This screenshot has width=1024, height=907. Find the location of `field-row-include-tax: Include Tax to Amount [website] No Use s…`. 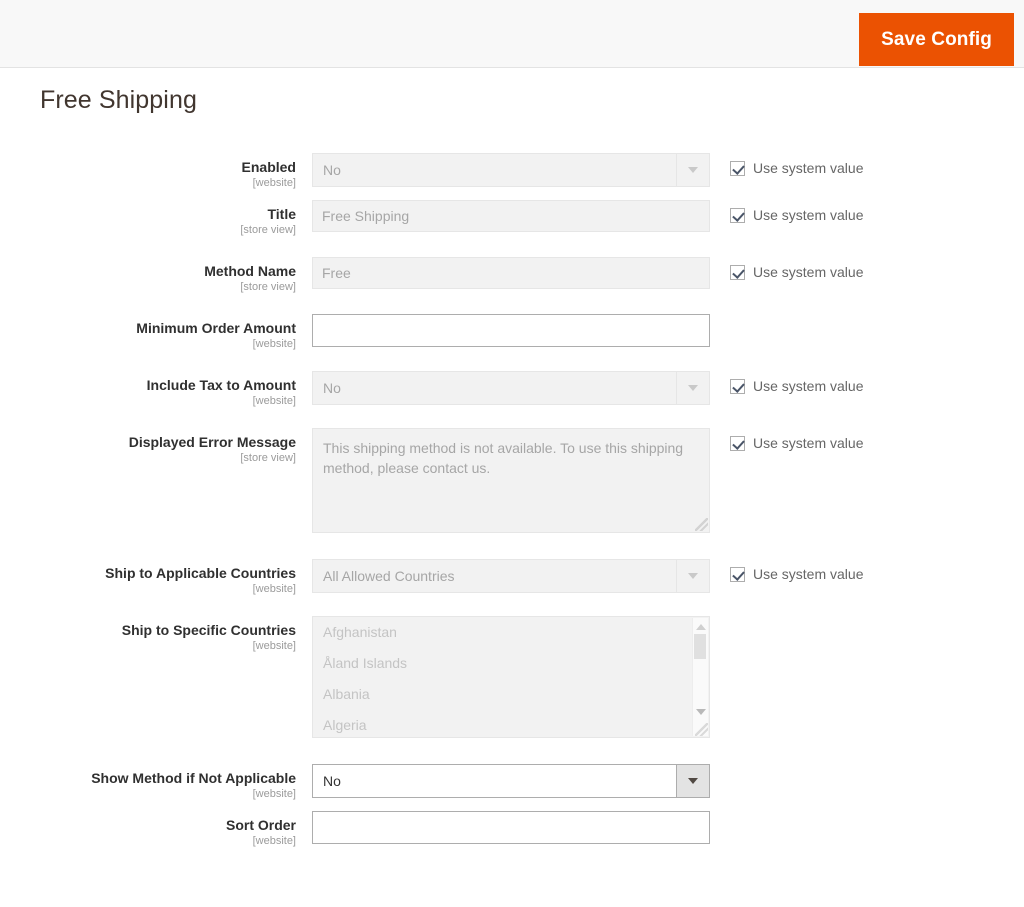

field-row-include-tax: Include Tax to Amount [website] No Use s… is located at coordinates (512, 389).